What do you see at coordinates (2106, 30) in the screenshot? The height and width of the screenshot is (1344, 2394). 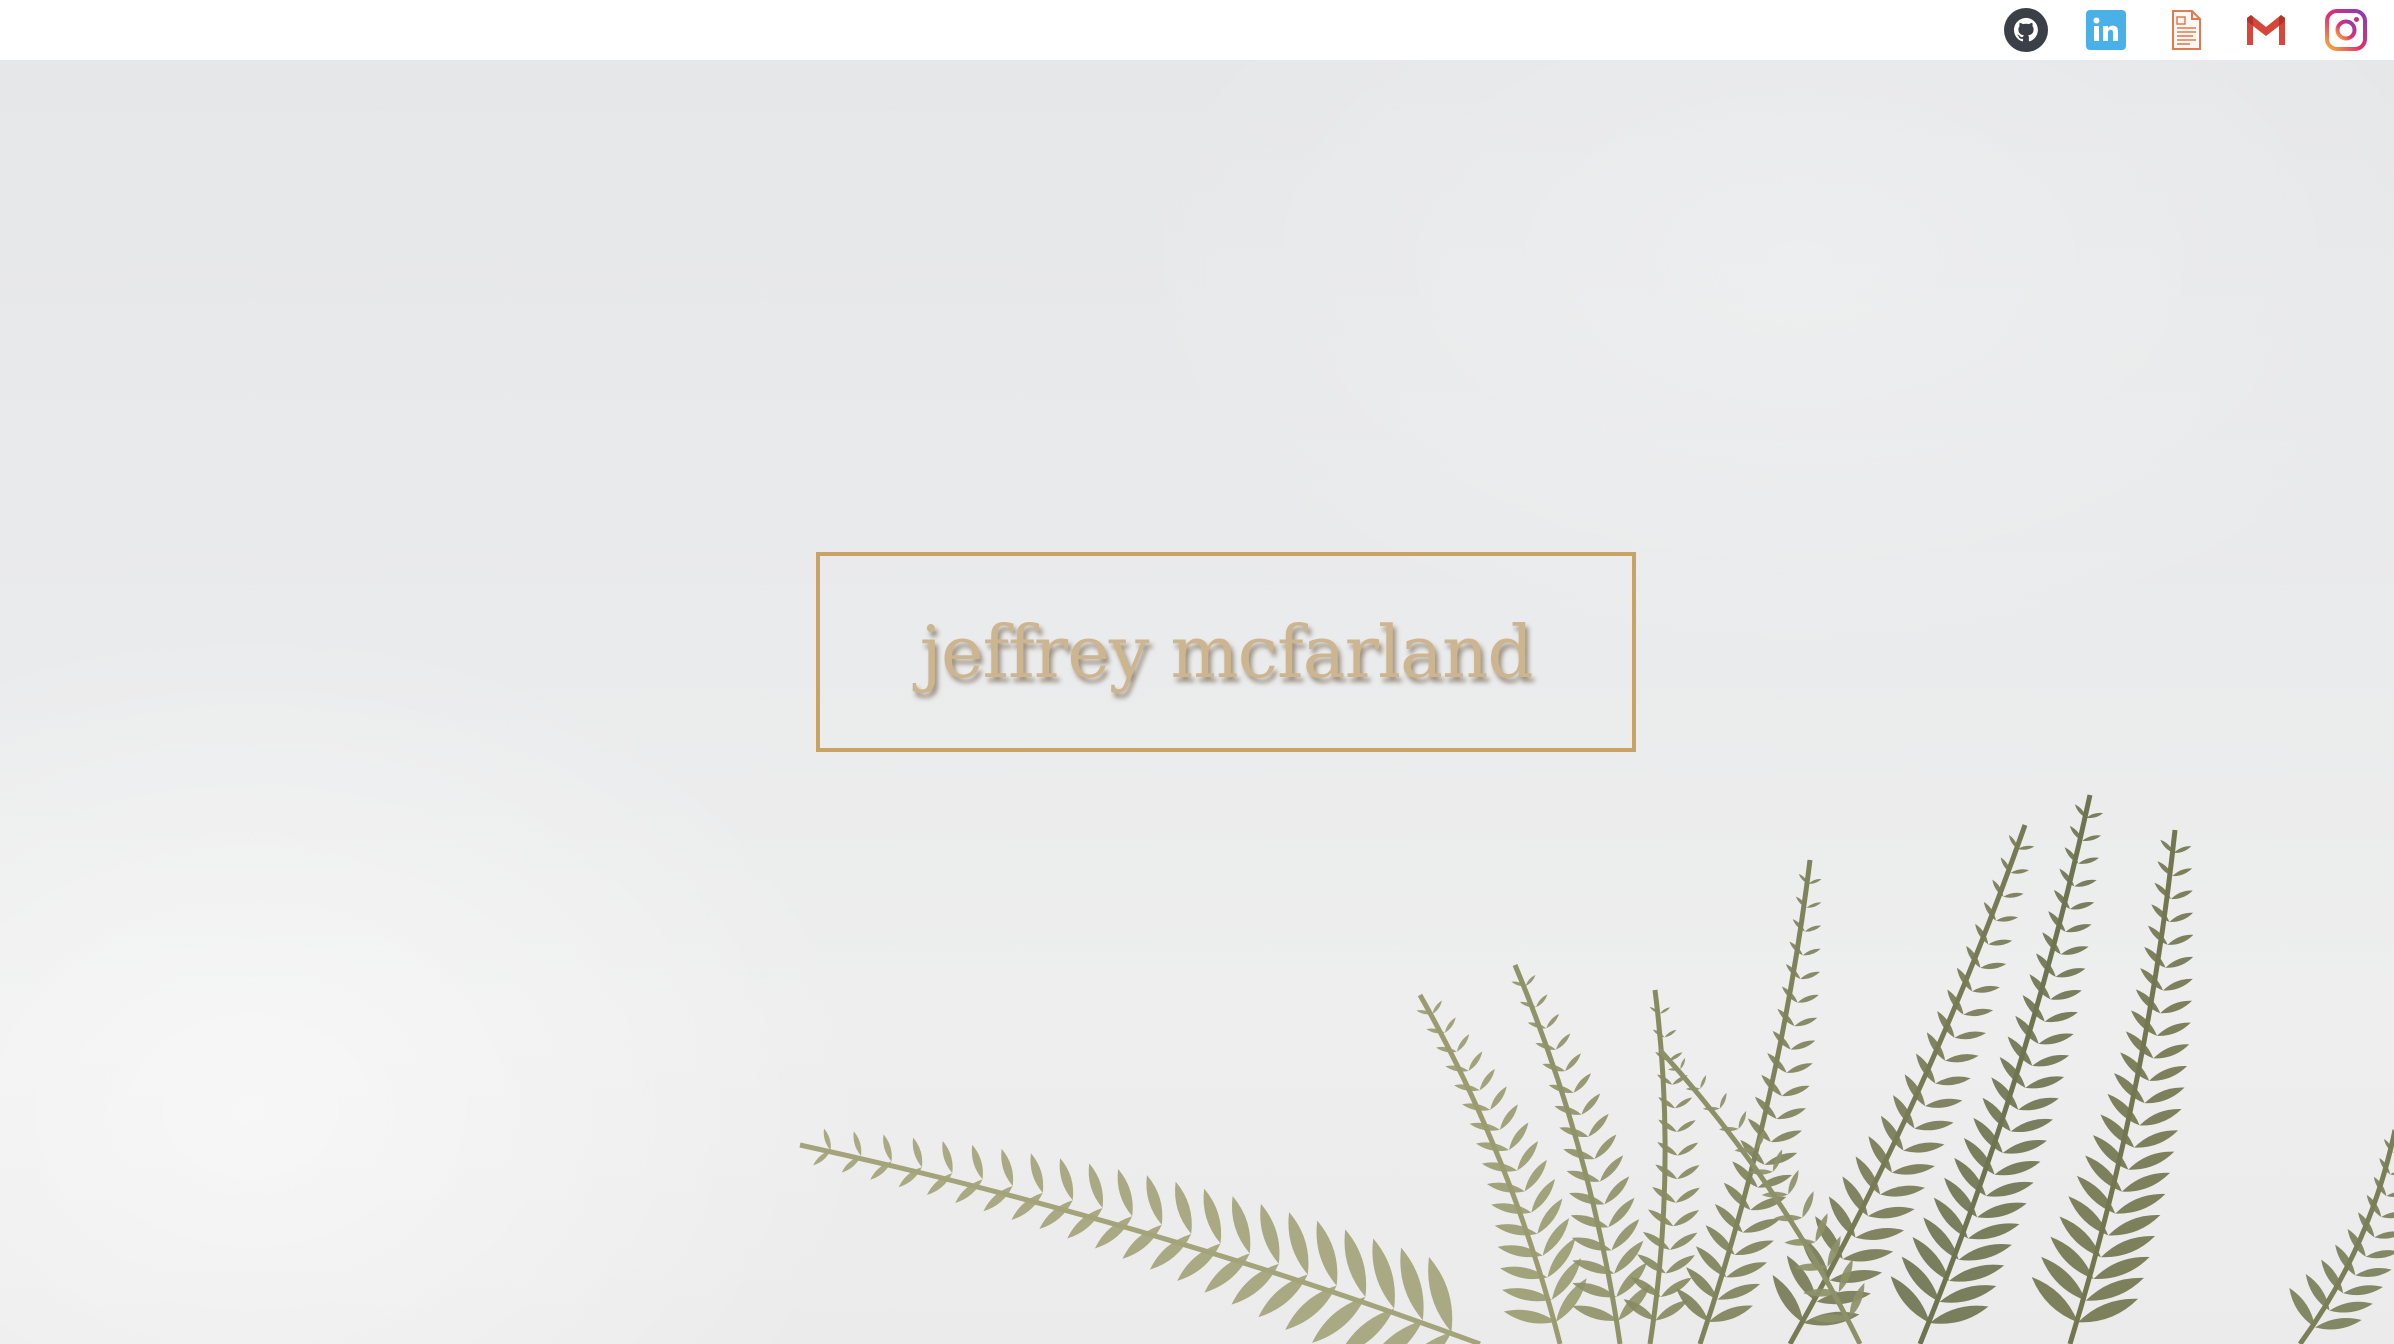 I see `linkedin-icon` at bounding box center [2106, 30].